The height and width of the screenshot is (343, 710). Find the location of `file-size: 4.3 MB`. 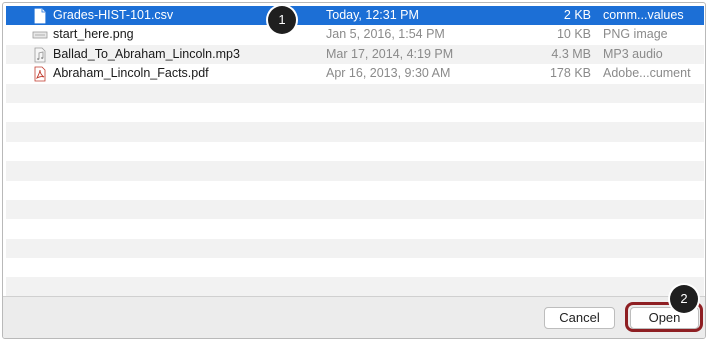

file-size: 4.3 MB is located at coordinates (571, 53).